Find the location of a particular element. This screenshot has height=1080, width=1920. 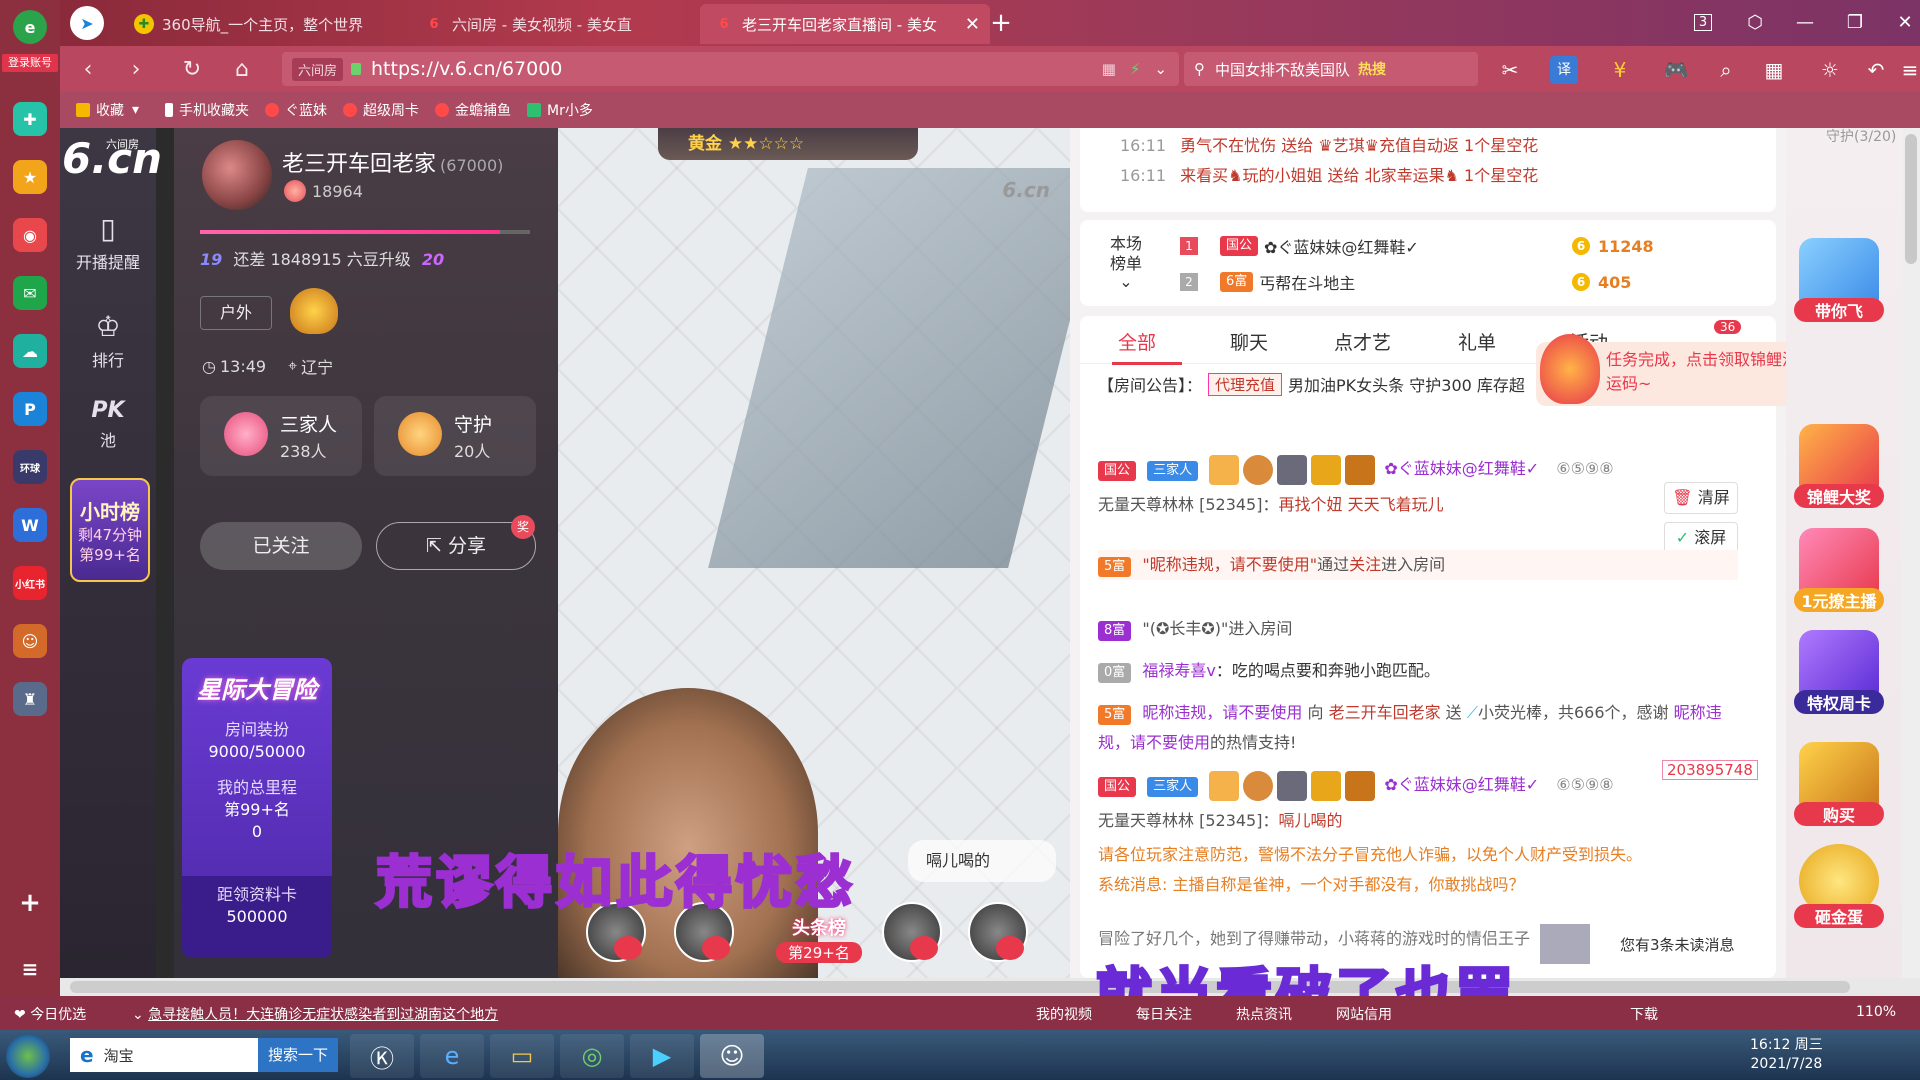

dropdown-icon: ⌄ is located at coordinates (1160, 69).